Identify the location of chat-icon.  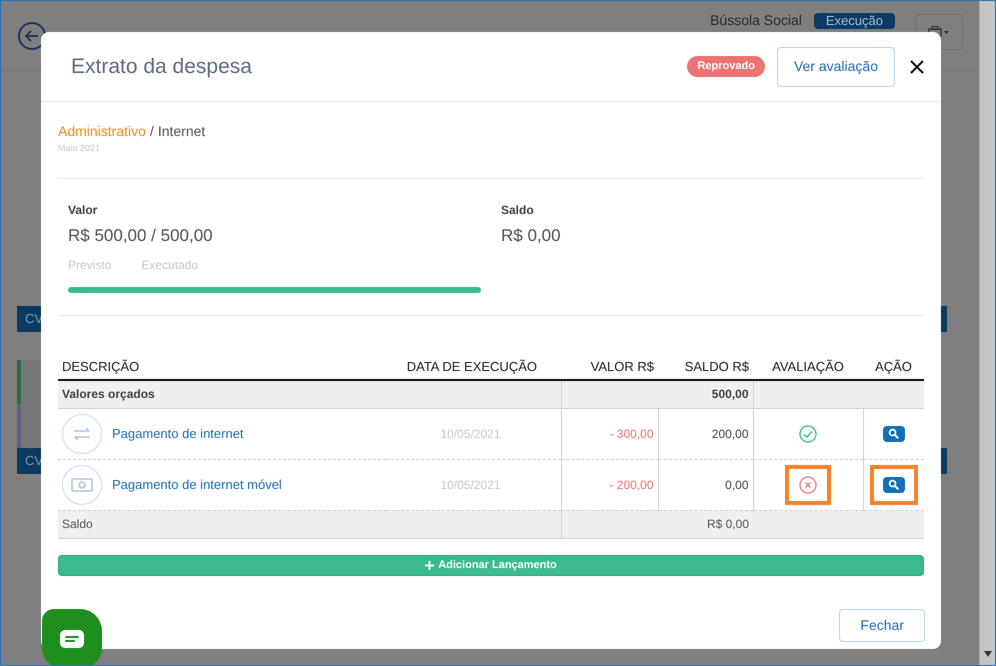
(72, 639).